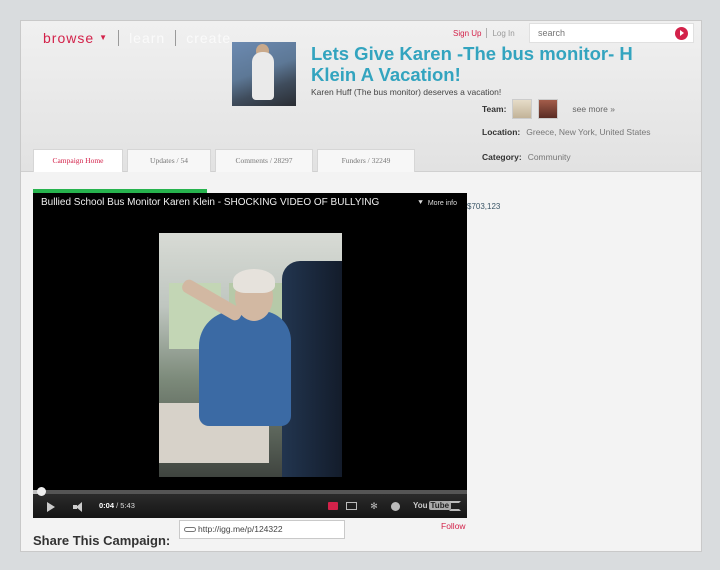  Describe the element at coordinates (107, 505) in the screenshot. I see `current-time: 0:04` at that location.